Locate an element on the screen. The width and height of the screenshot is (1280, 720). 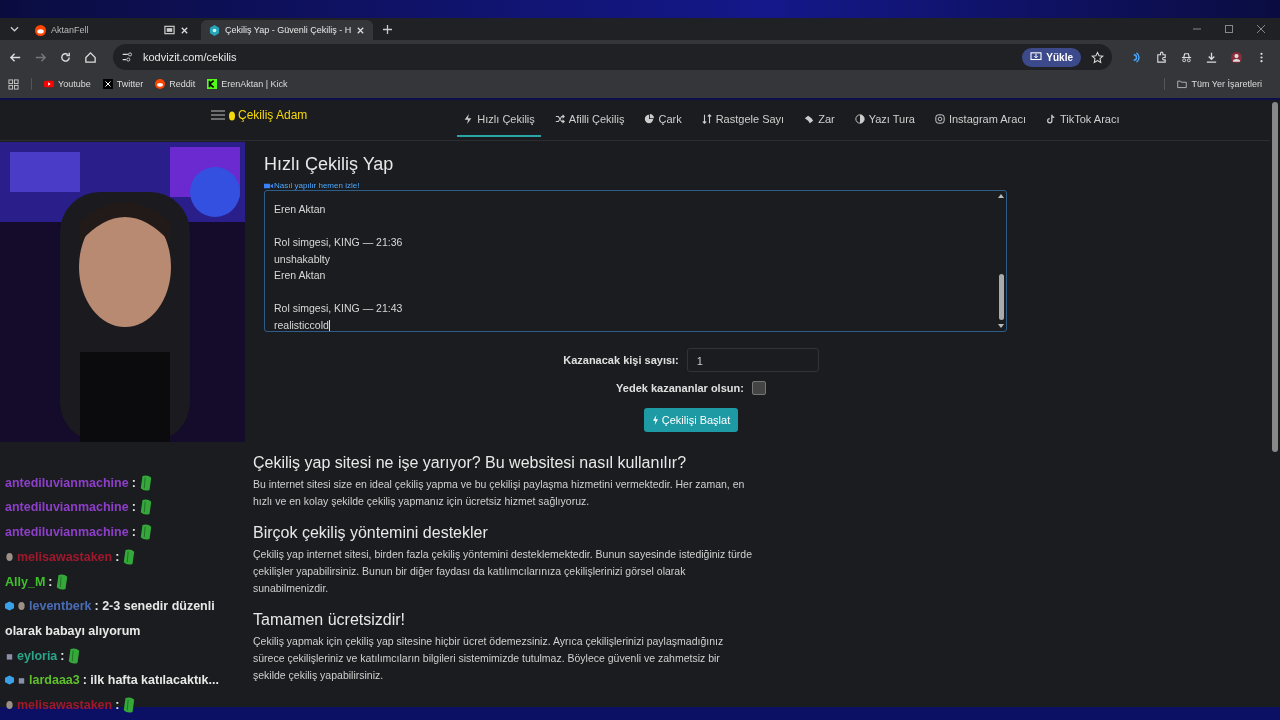
site-logo: Çekiliş Adam is located at coordinates (273, 115).